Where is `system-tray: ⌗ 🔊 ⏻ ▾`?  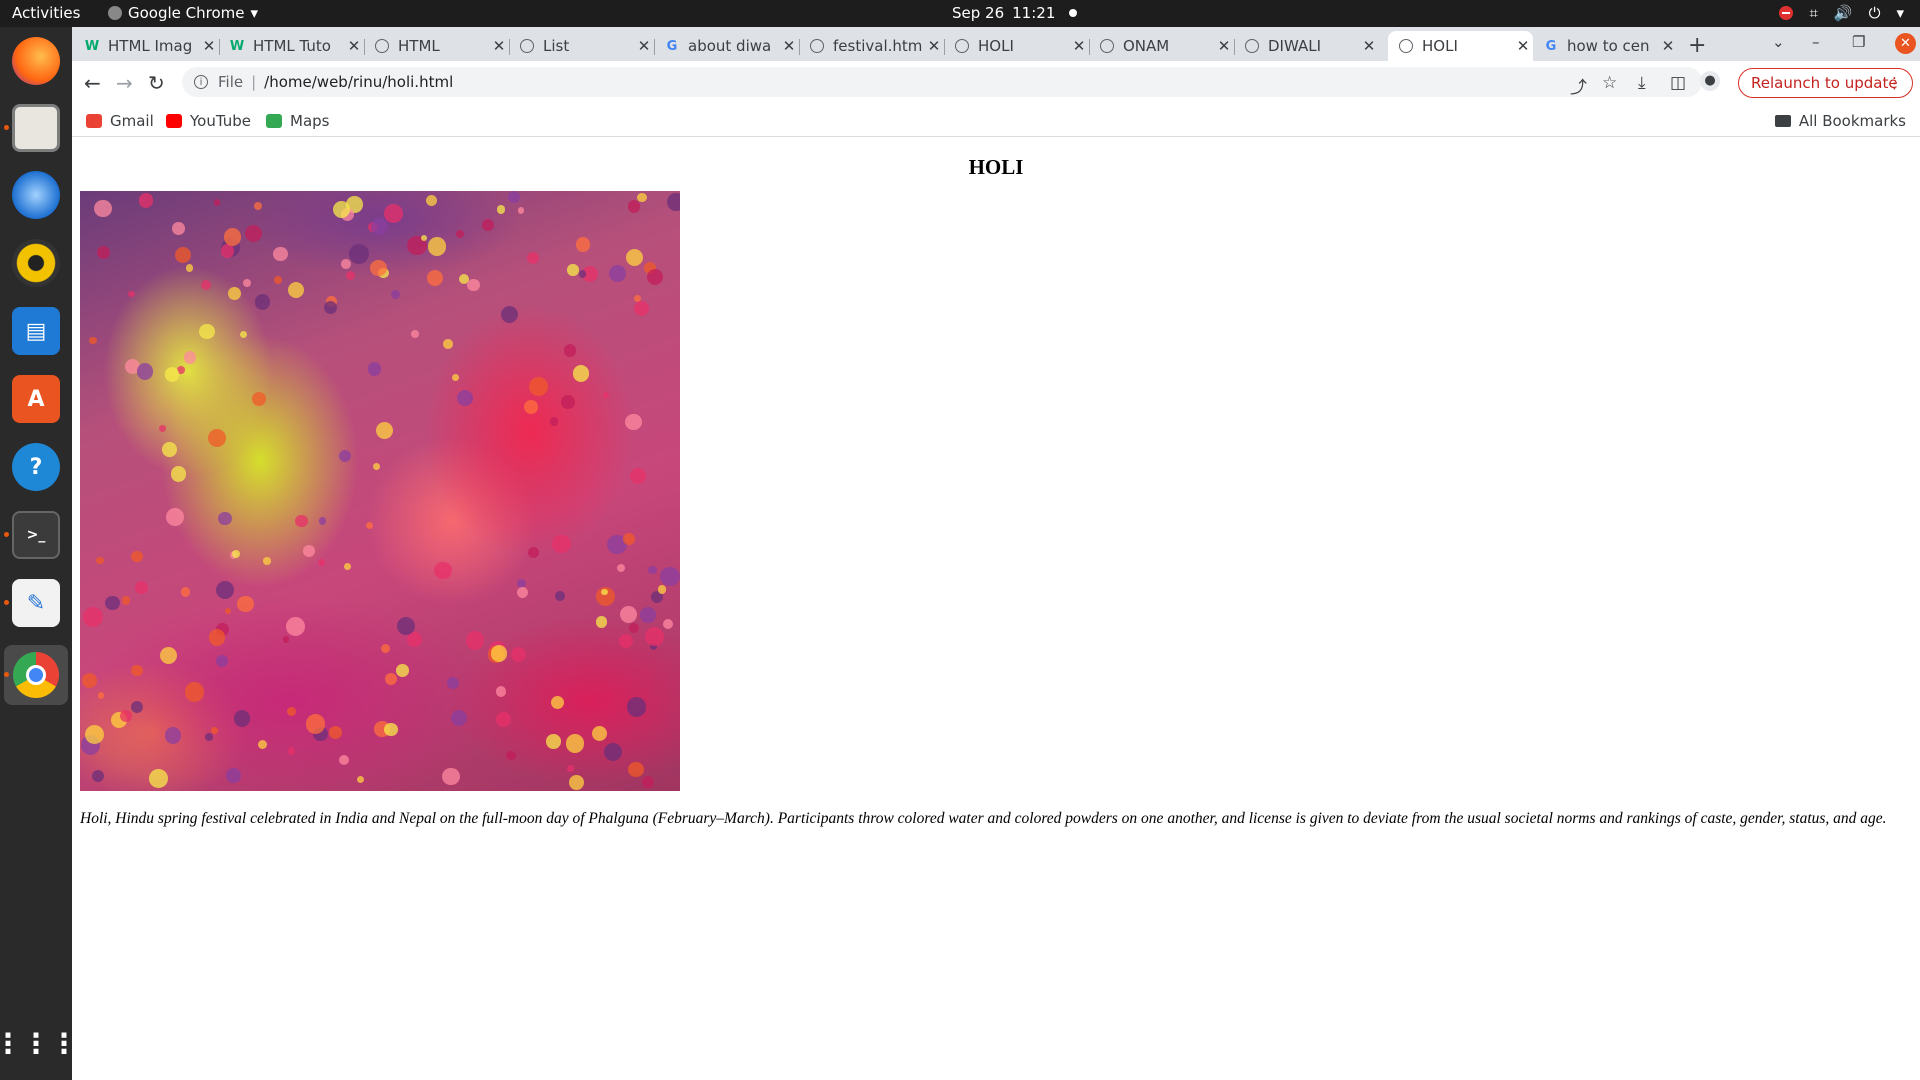
system-tray: ⌗ 🔊 ⏻ ▾ is located at coordinates (1841, 13).